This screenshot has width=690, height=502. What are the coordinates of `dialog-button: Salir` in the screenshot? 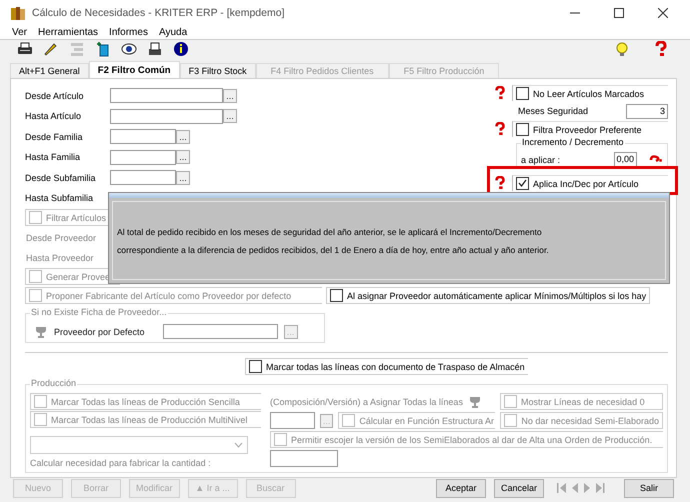 It's located at (649, 488).